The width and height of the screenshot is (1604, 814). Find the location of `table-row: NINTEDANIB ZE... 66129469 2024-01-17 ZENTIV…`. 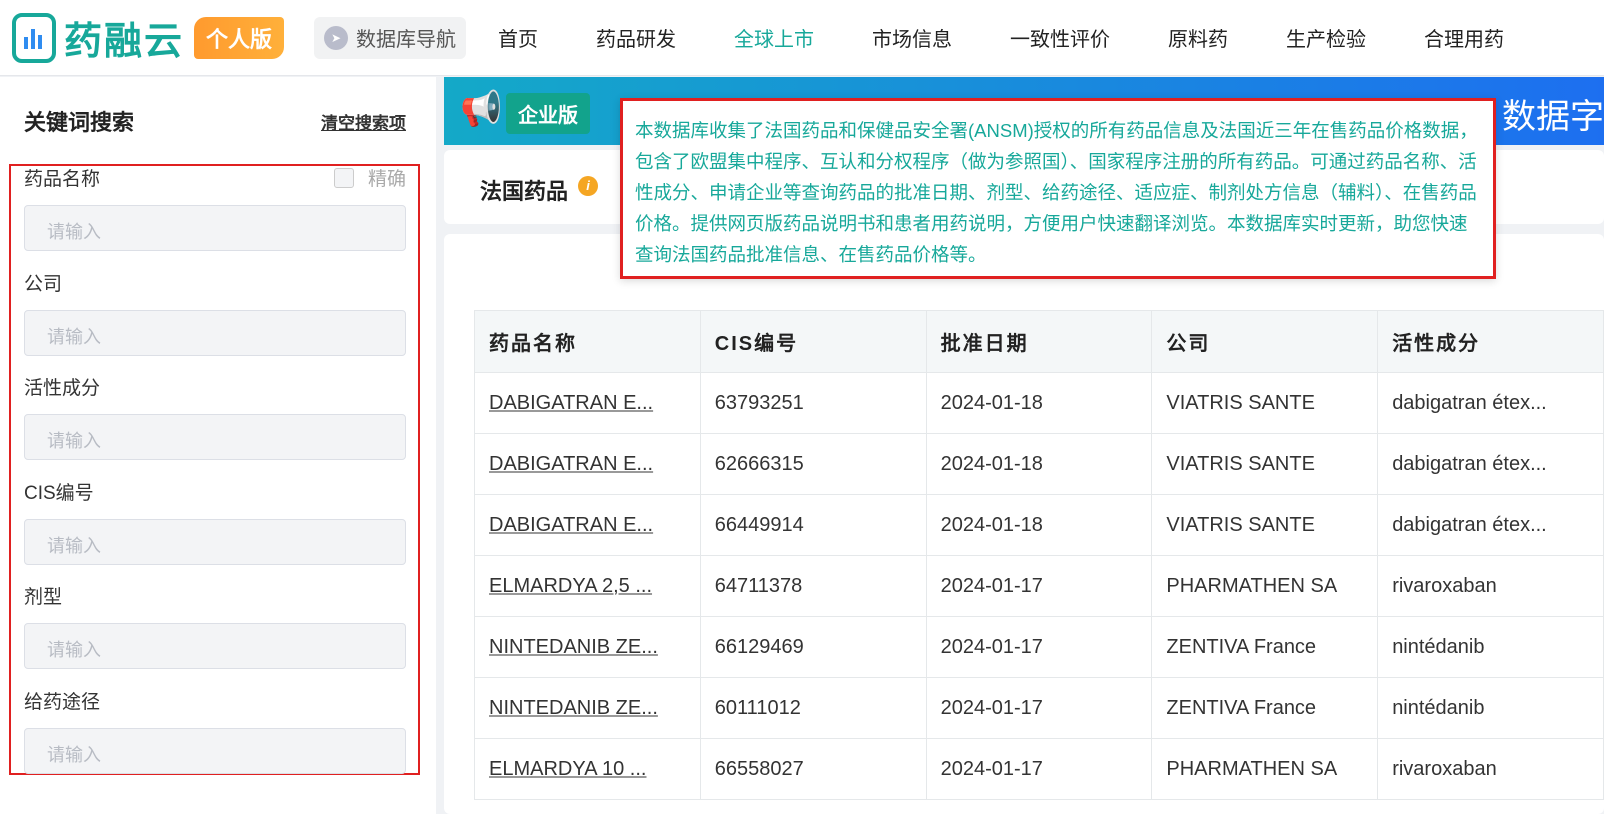

table-row: NINTEDANIB ZE... 66129469 2024-01-17 ZENTIV… is located at coordinates (1039, 647).